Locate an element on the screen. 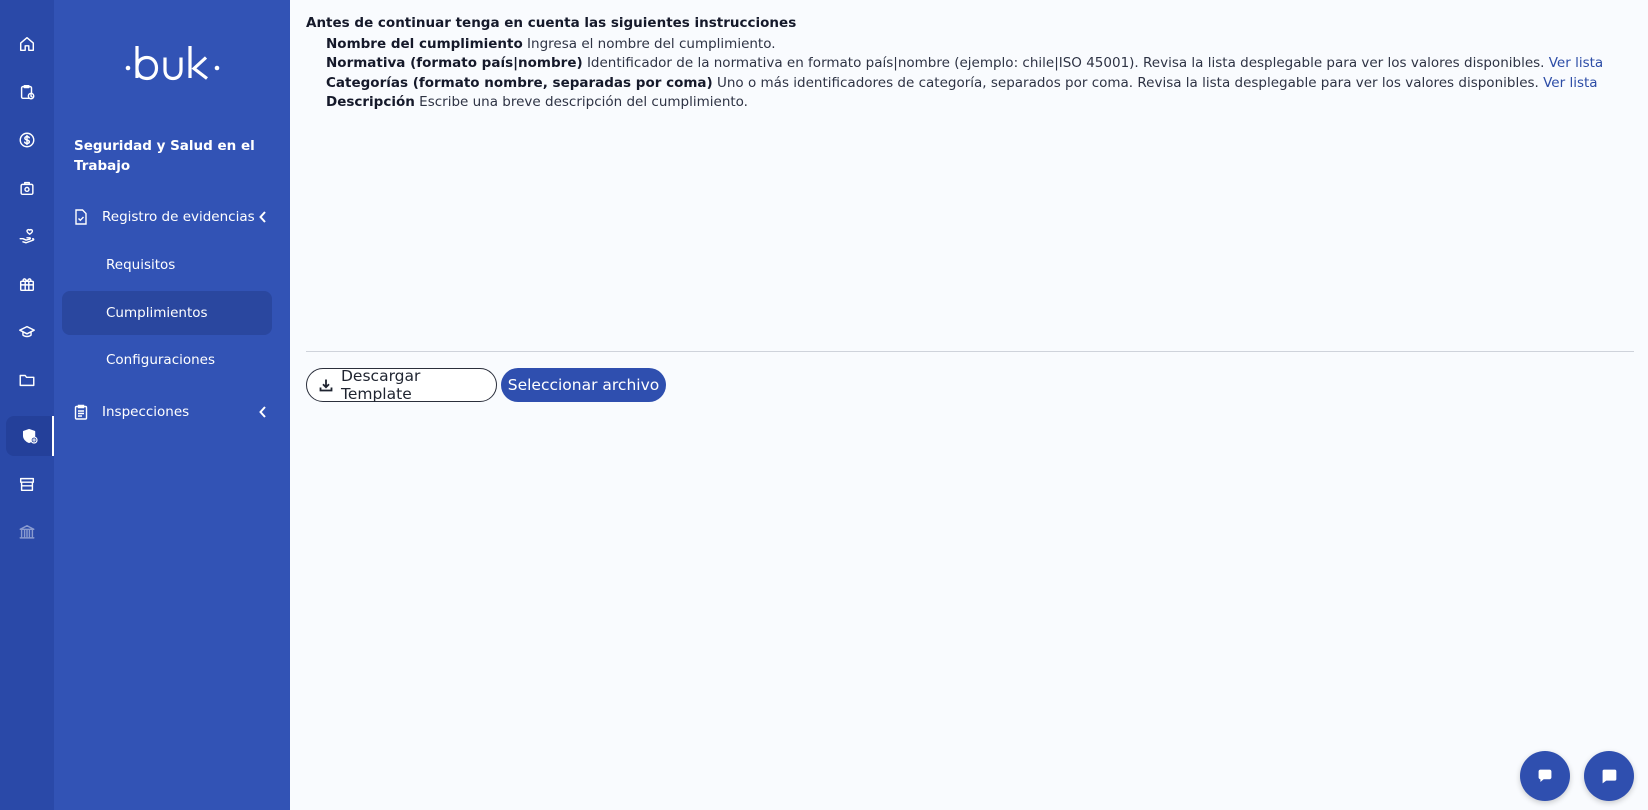  hand-heart-icon is located at coordinates (27, 236).